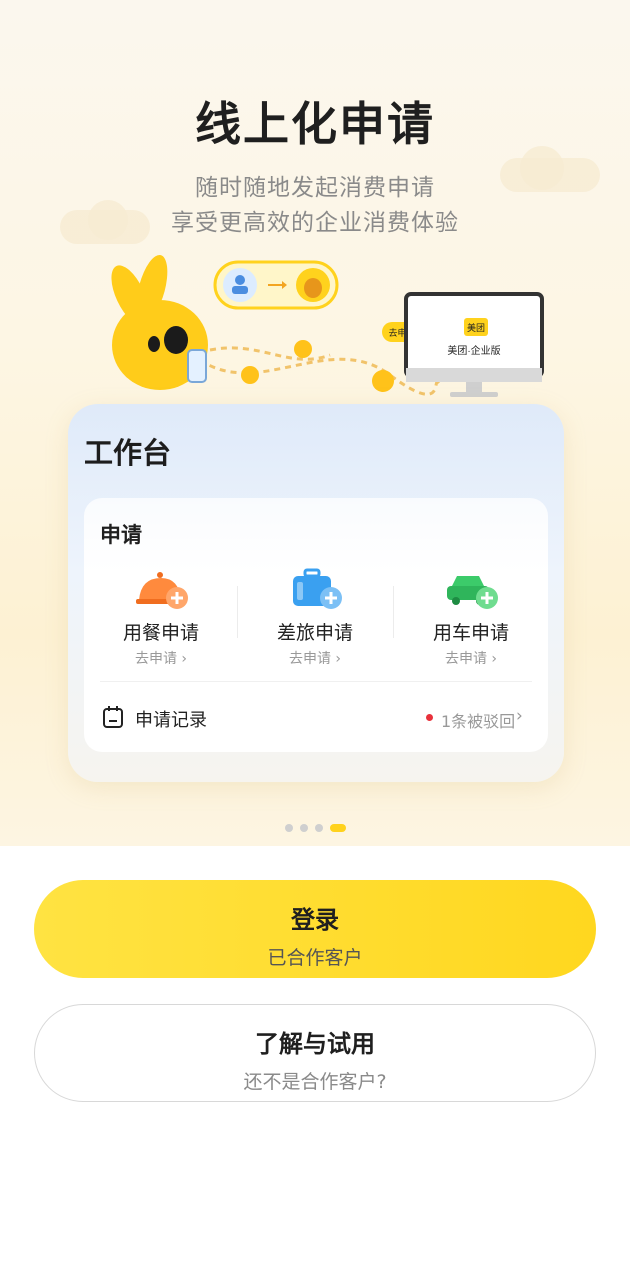 Image resolution: width=630 pixels, height=1280 pixels. Describe the element at coordinates (315, 658) in the screenshot. I see `travel-apply-link: 去申请 ›` at that location.